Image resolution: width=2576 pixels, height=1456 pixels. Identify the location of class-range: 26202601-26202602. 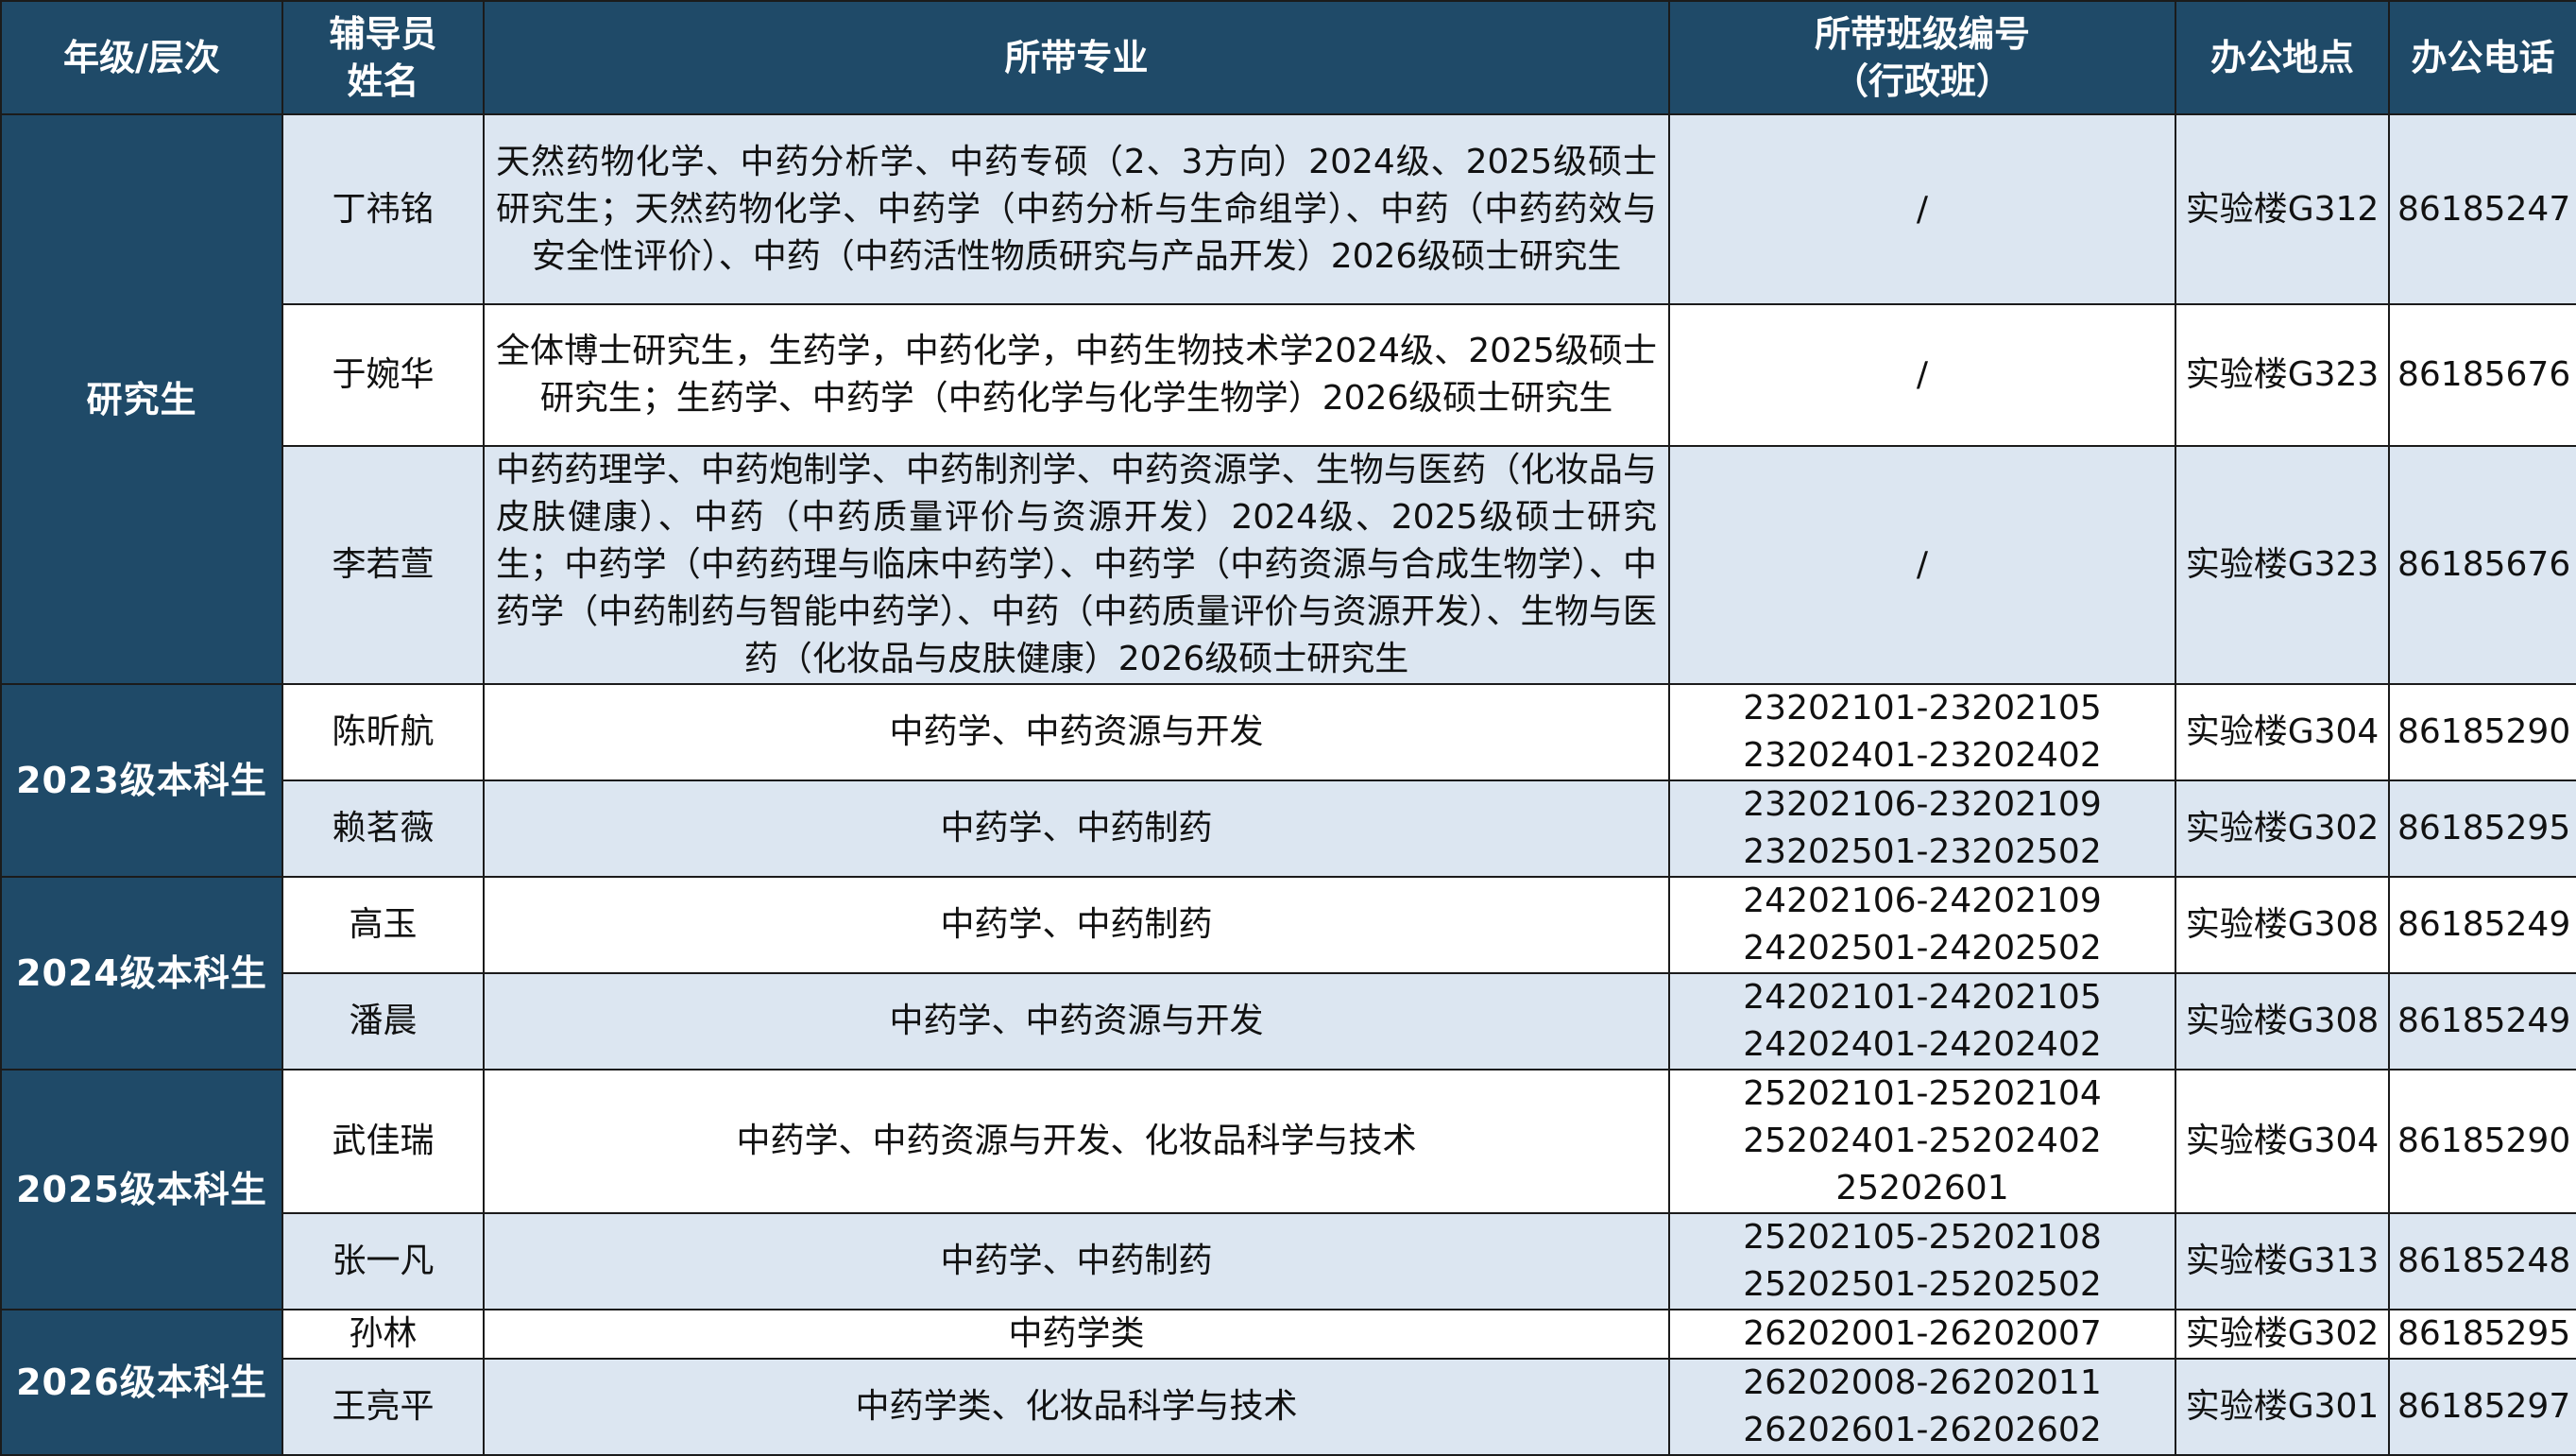
(1923, 1430).